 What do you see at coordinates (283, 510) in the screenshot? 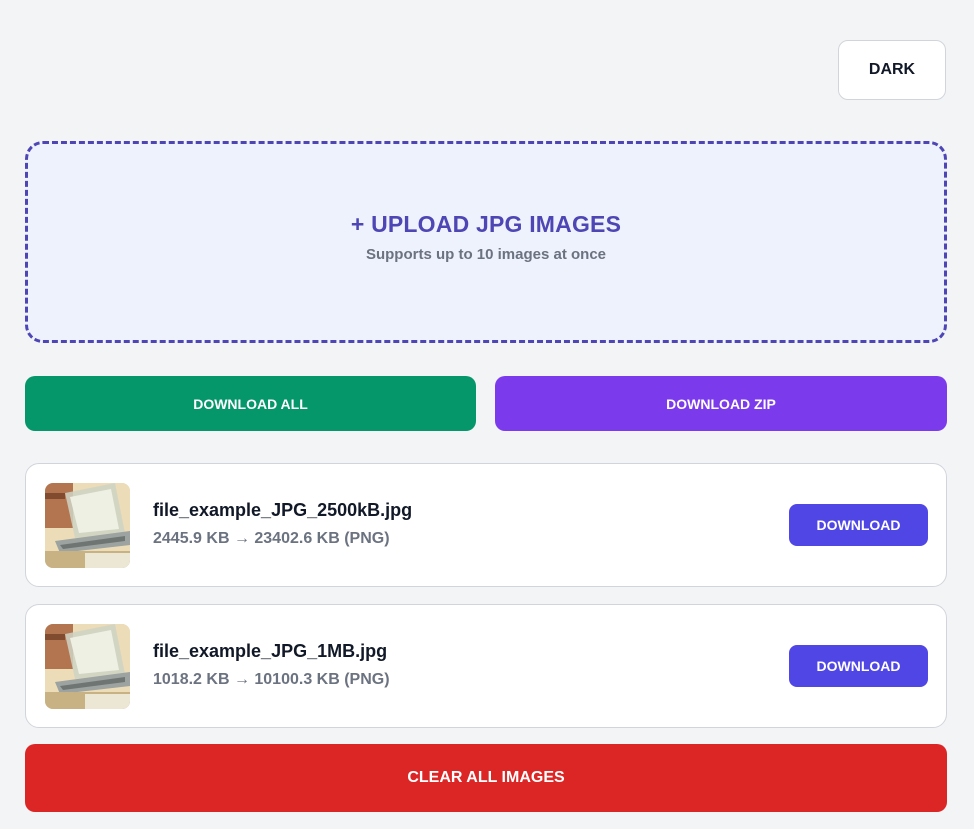
I see `file-name: file_example_JPG_2500kB.jpg` at bounding box center [283, 510].